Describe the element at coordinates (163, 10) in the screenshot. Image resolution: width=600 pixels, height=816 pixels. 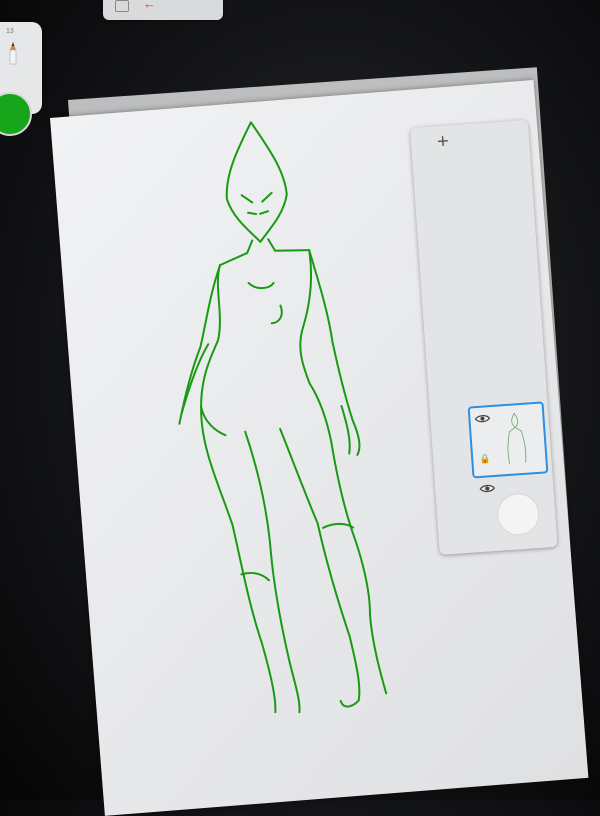
I see `top-toolbar: ←` at that location.